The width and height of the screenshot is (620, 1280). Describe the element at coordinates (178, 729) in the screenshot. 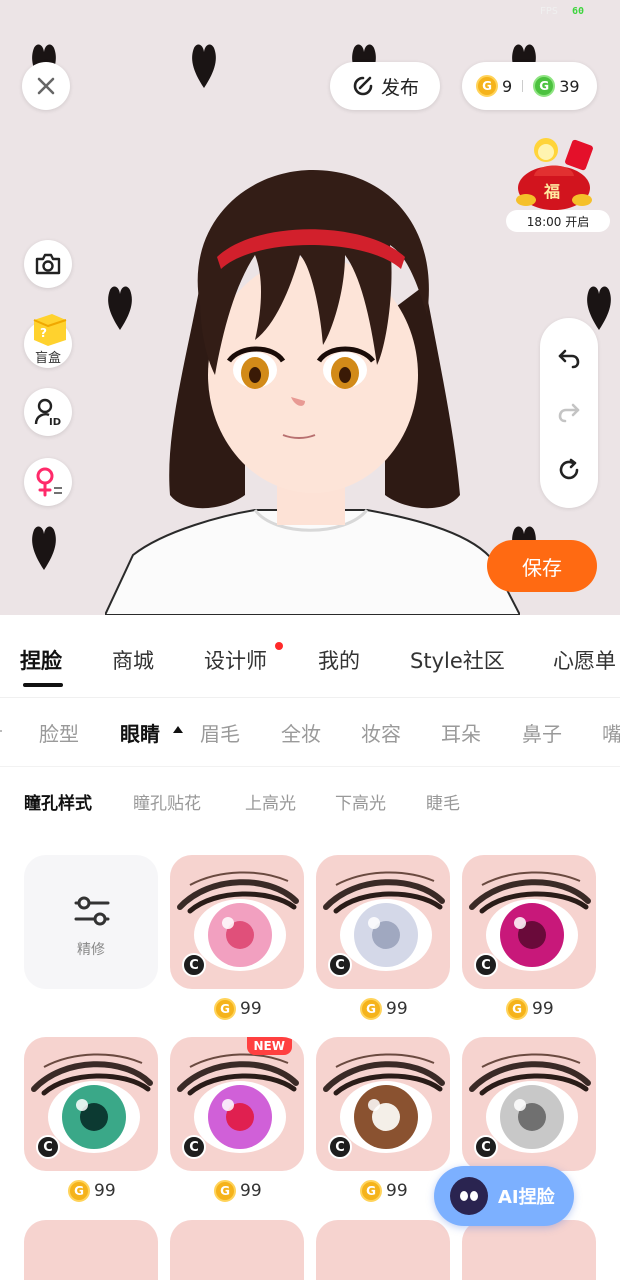

I see `caret-up-icon` at that location.